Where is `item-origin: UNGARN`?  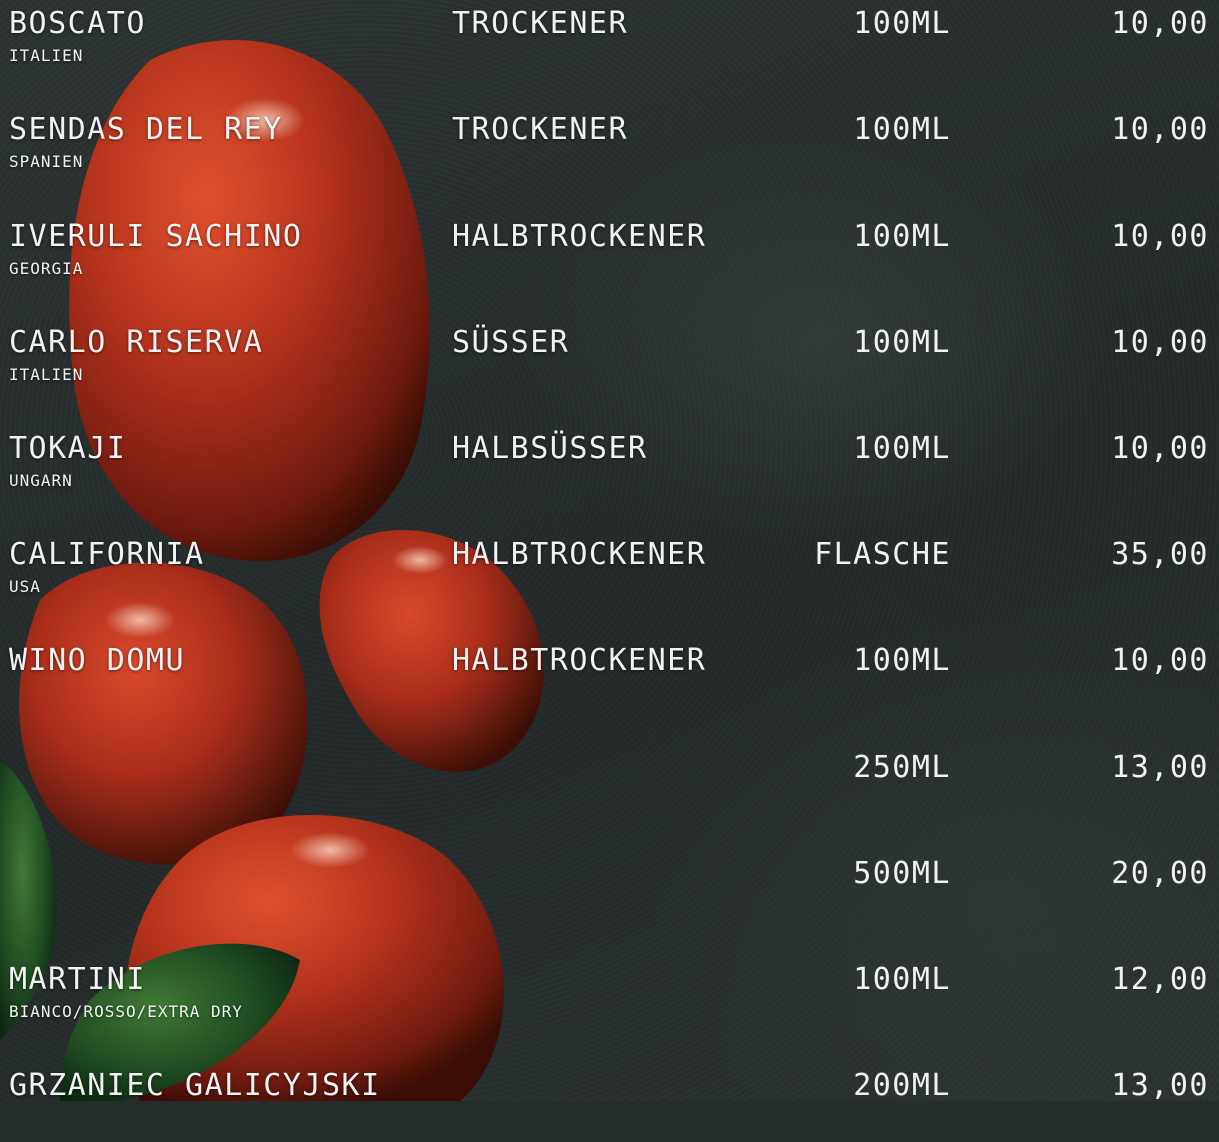
item-origin: UNGARN is located at coordinates (41, 480).